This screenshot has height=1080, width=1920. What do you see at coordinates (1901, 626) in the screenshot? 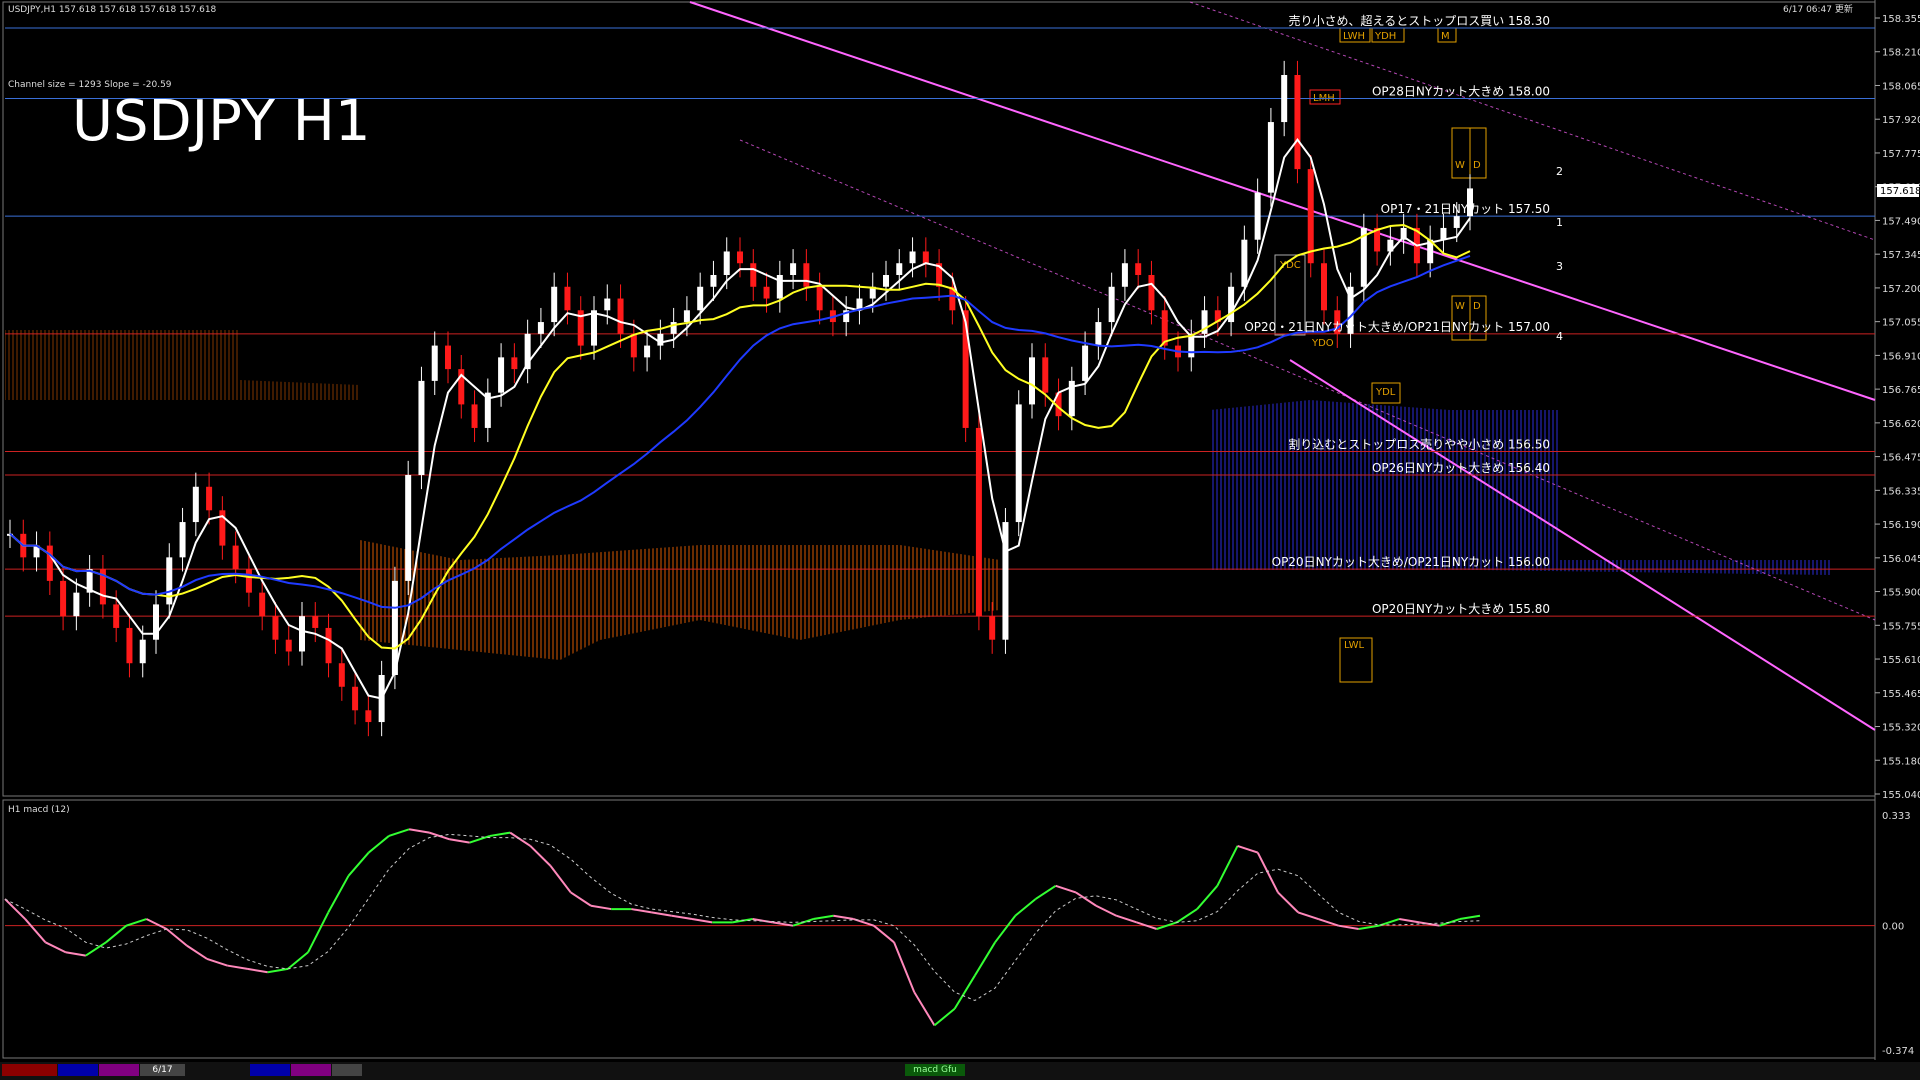
I see `price-tick-label: 155.755` at bounding box center [1901, 626].